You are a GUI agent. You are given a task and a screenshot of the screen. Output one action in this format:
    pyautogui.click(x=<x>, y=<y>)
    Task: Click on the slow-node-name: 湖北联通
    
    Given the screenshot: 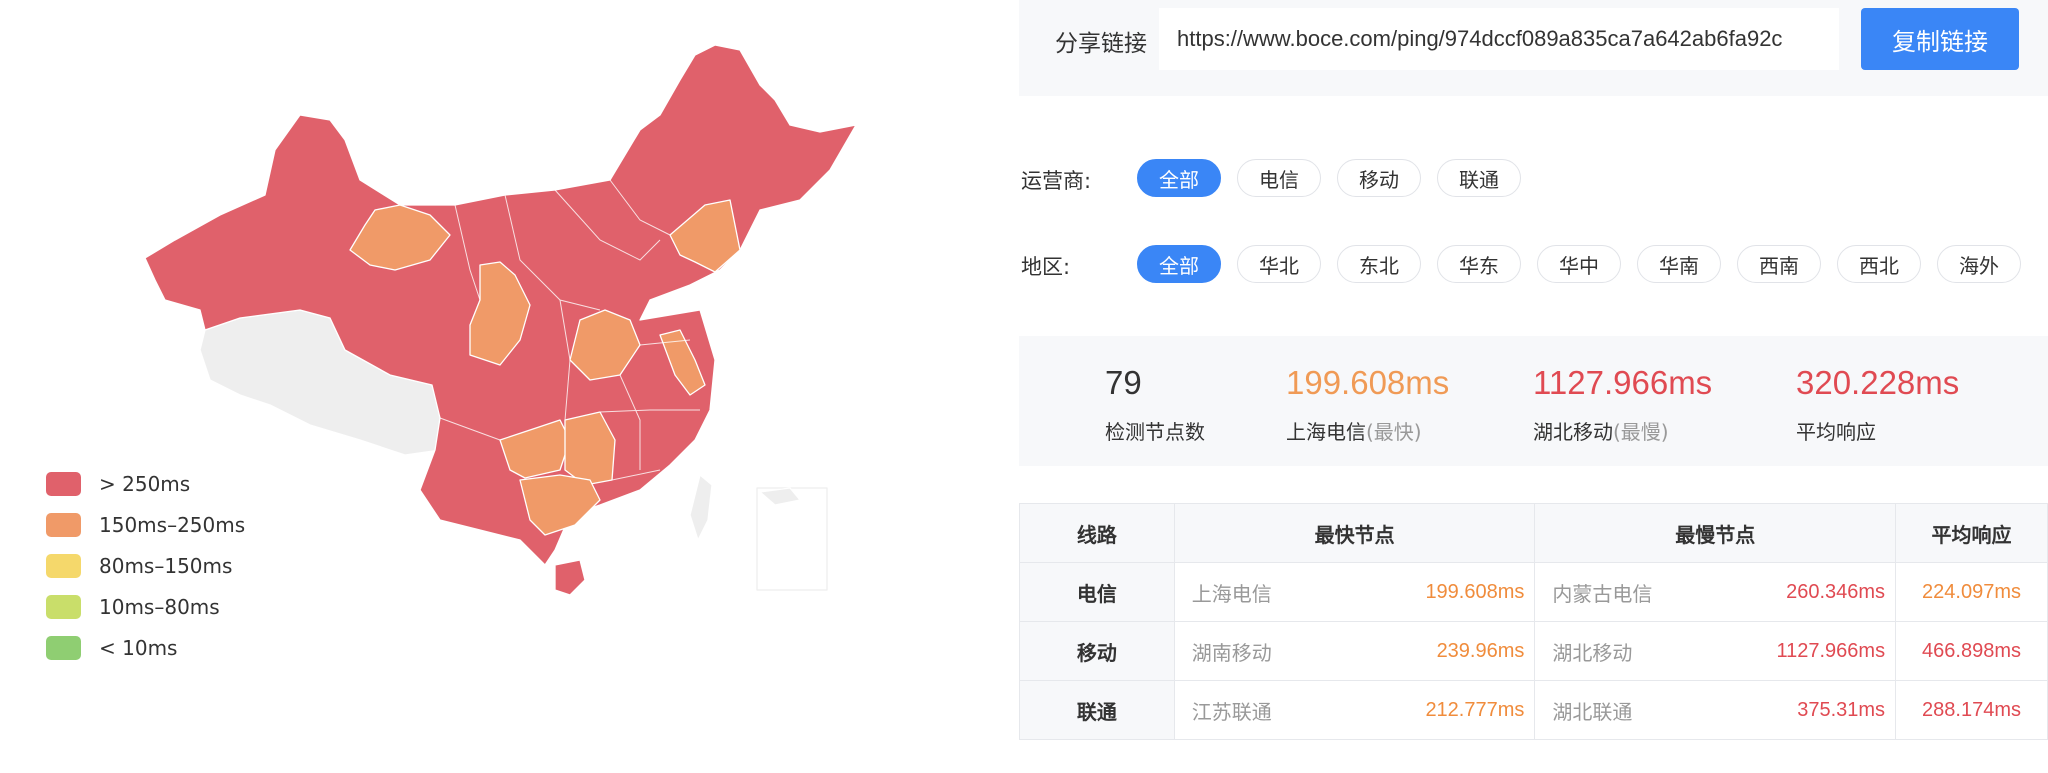 What is the action you would take?
    pyautogui.click(x=1592, y=711)
    